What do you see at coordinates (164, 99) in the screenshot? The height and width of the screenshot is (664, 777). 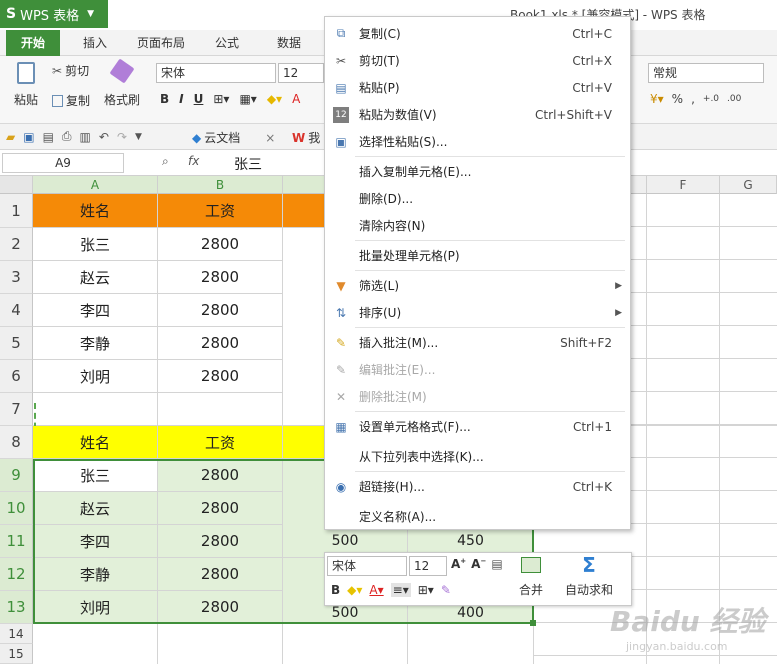 I see `bold-button: B` at bounding box center [164, 99].